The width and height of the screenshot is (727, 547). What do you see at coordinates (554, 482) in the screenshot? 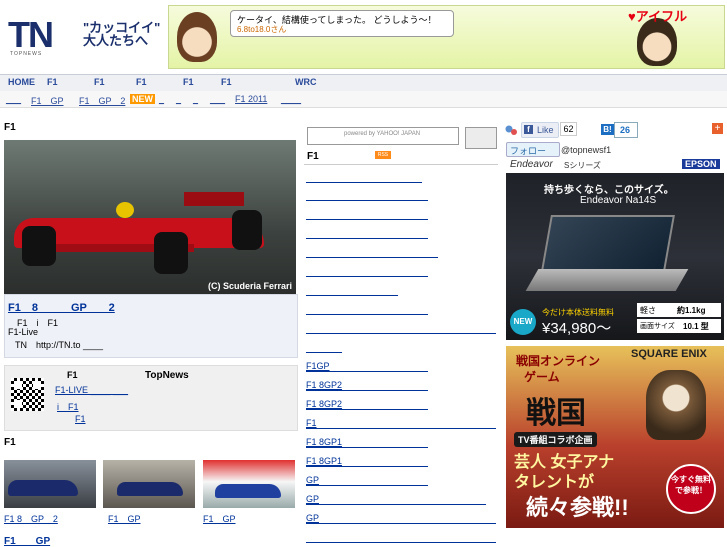
I see `sq-ad-line2: タレントが` at bounding box center [554, 482].